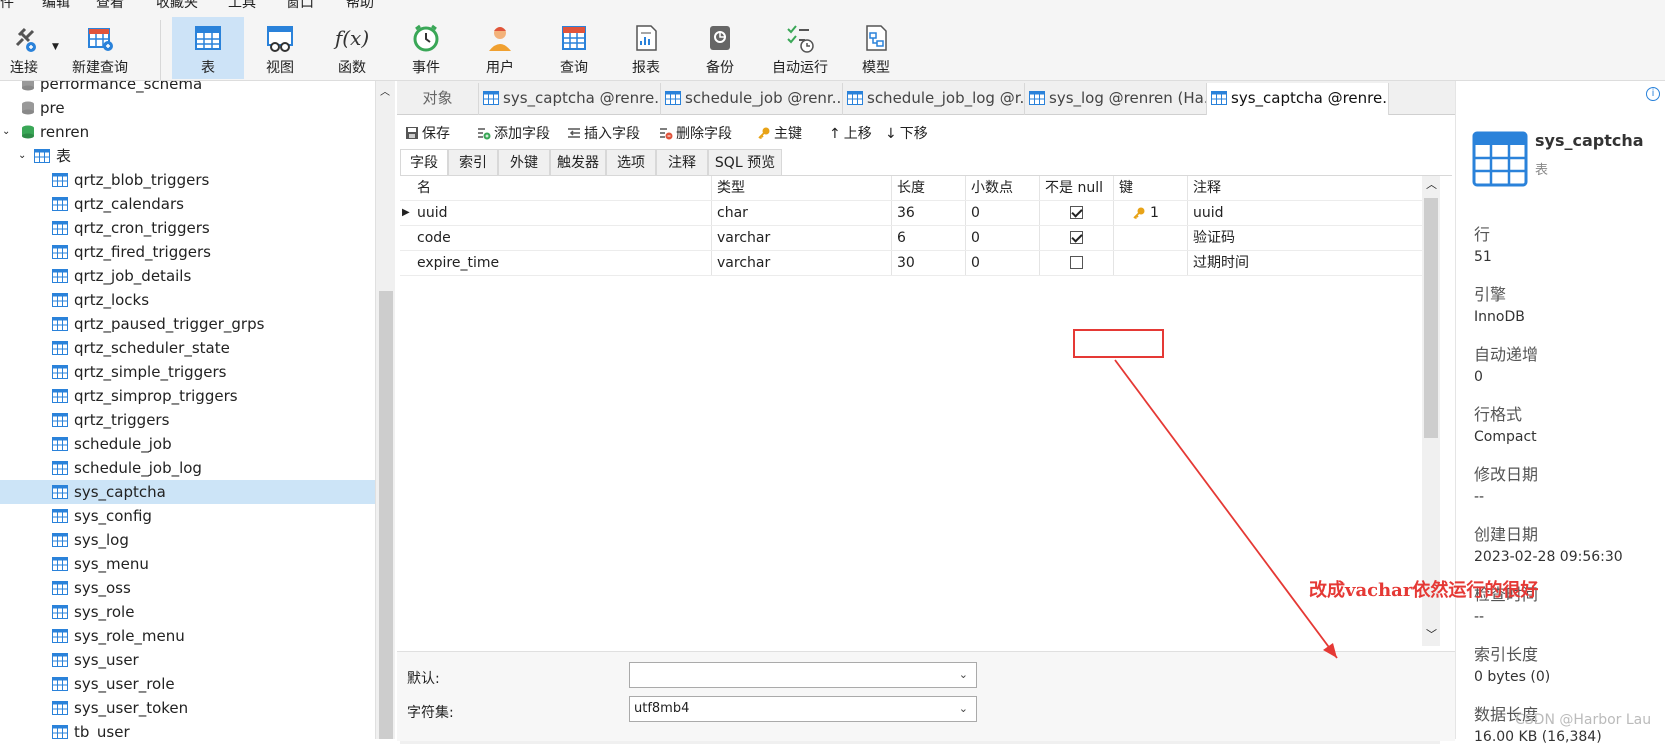 The height and width of the screenshot is (745, 1665). I want to click on tree-table-item: qrtz_simprop_triggers, so click(187, 396).